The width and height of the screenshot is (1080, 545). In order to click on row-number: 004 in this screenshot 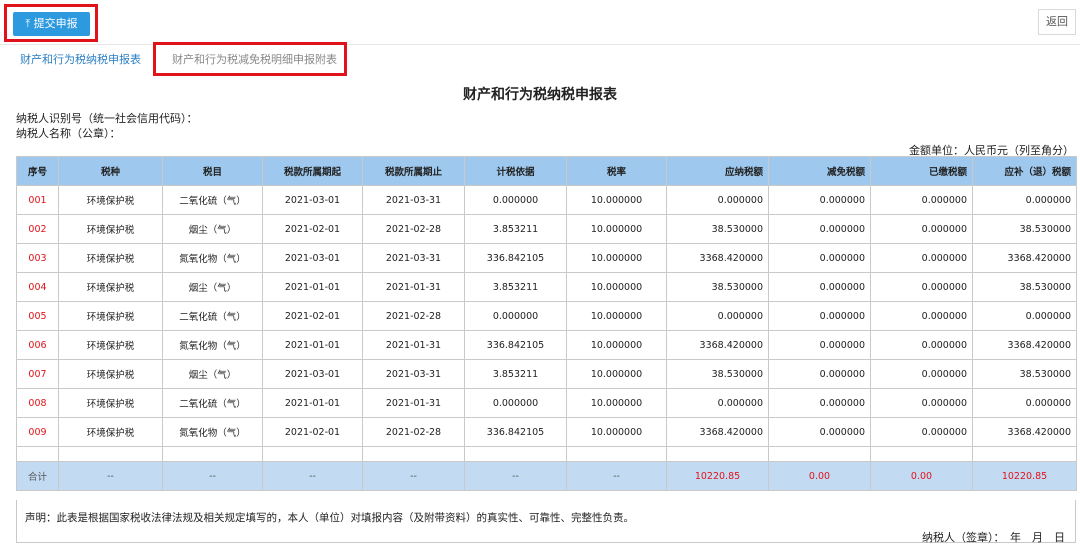, I will do `click(37, 287)`.